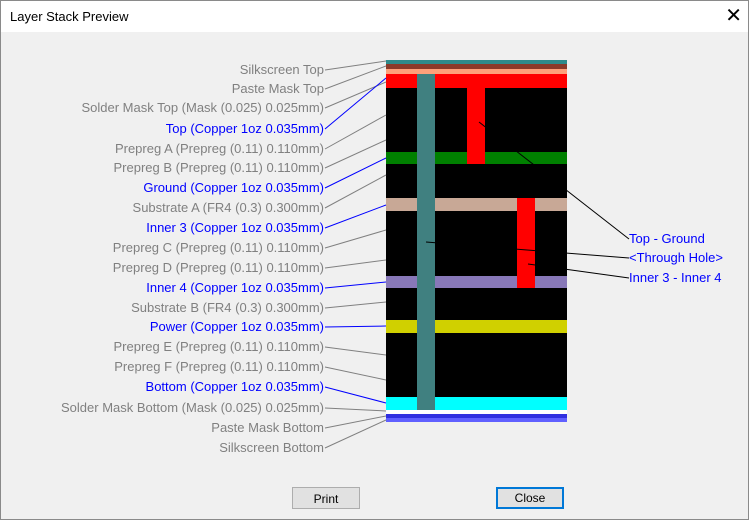 The width and height of the screenshot is (750, 521). What do you see at coordinates (667, 238) in the screenshot?
I see `via-label: Top - Ground` at bounding box center [667, 238].